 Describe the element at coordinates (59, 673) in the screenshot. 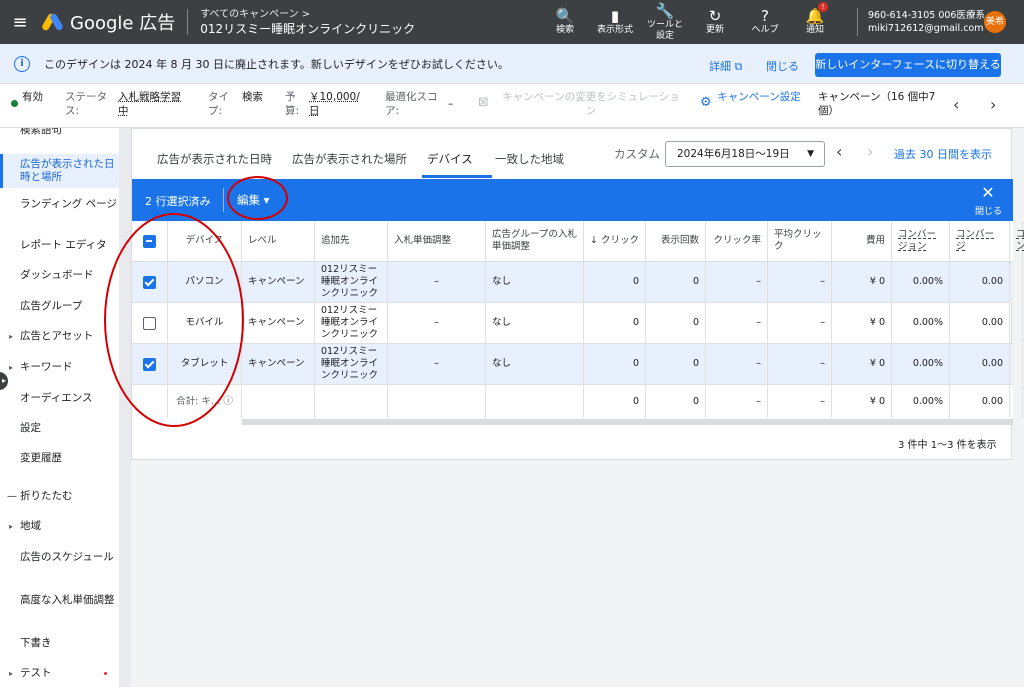

I see `sidebar-item-16: ▸ テスト` at that location.